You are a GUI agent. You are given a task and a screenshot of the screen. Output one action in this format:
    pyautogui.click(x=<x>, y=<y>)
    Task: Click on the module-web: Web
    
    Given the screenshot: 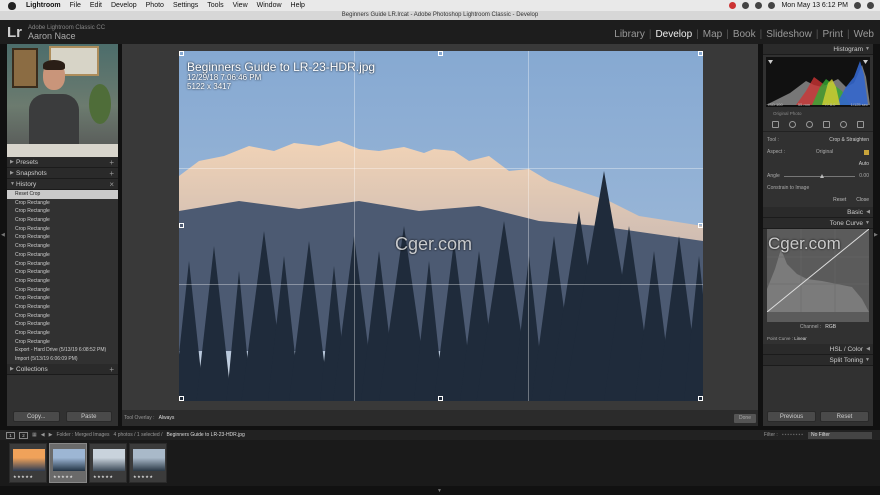 What is the action you would take?
    pyautogui.click(x=864, y=34)
    